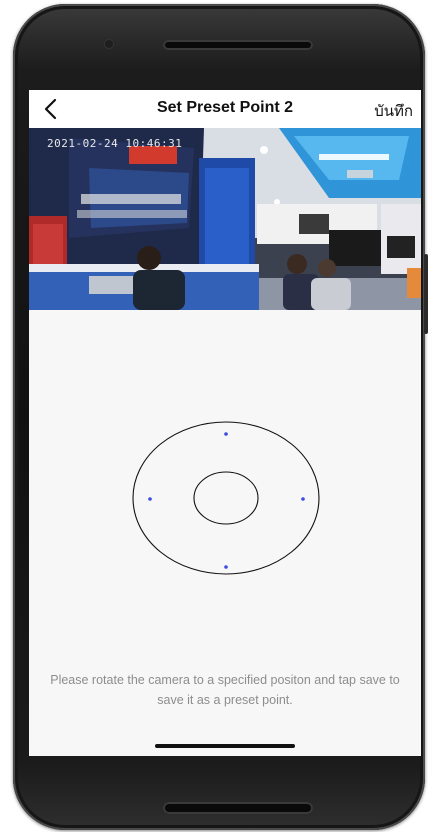 Image resolution: width=428 pixels, height=832 pixels. Describe the element at coordinates (238, 45) in the screenshot. I see `earpiece-speaker` at that location.